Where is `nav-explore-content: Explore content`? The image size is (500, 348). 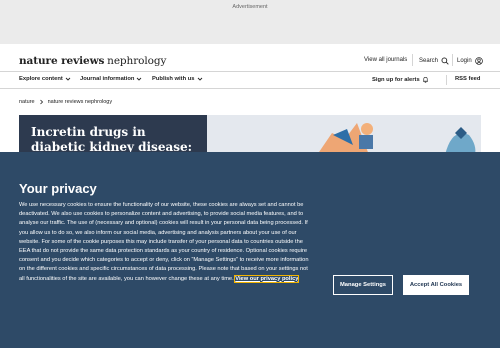 nav-explore-content: Explore content is located at coordinates (45, 79).